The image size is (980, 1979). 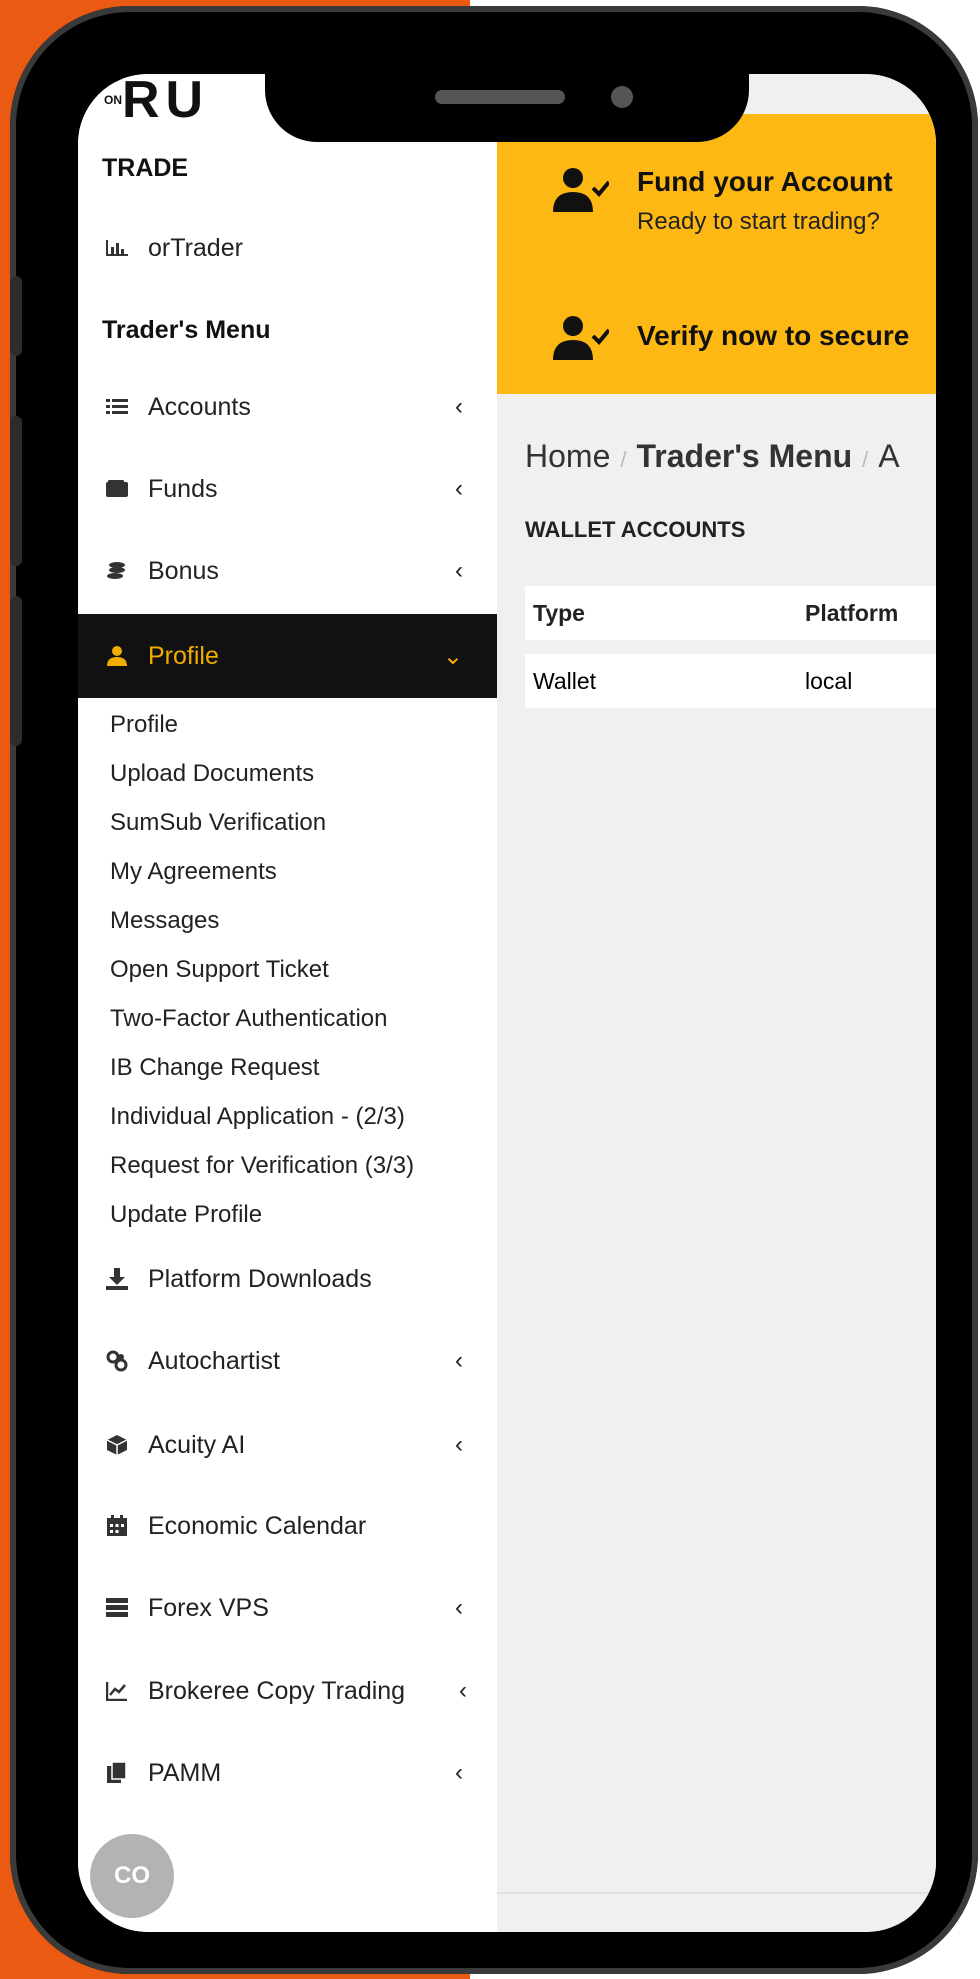 I want to click on chat-button: CO, so click(x=132, y=1876).